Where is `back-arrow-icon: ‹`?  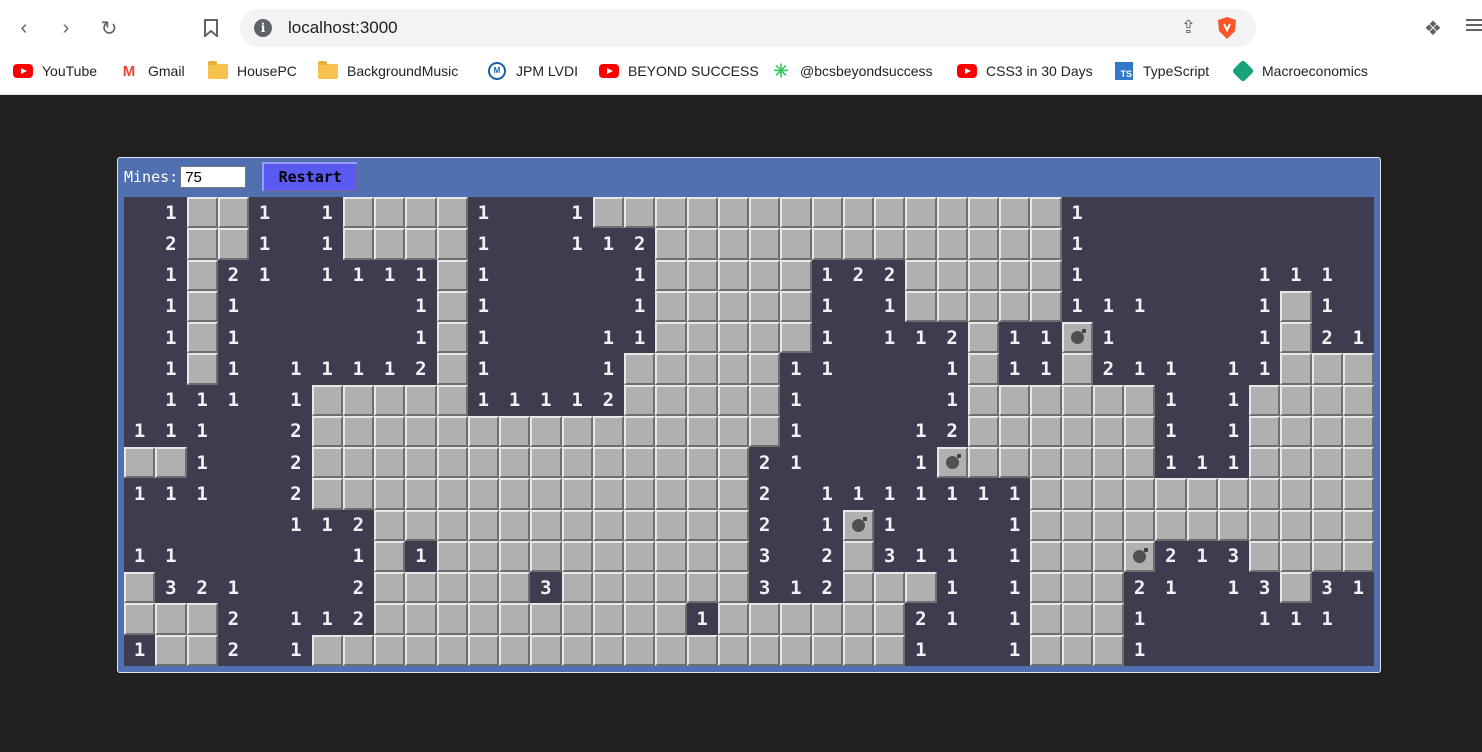
back-arrow-icon: ‹ is located at coordinates (24, 28).